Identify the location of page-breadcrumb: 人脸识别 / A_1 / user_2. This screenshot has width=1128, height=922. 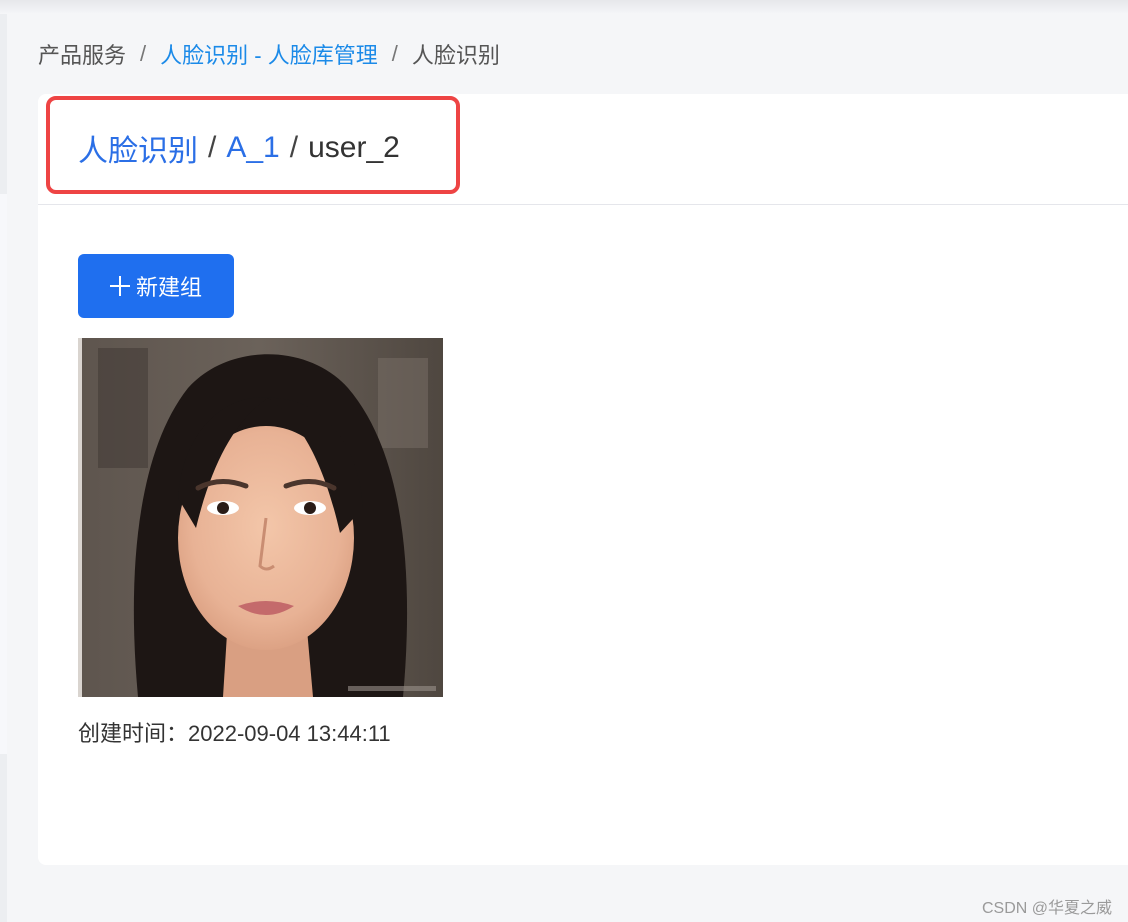
(239, 148).